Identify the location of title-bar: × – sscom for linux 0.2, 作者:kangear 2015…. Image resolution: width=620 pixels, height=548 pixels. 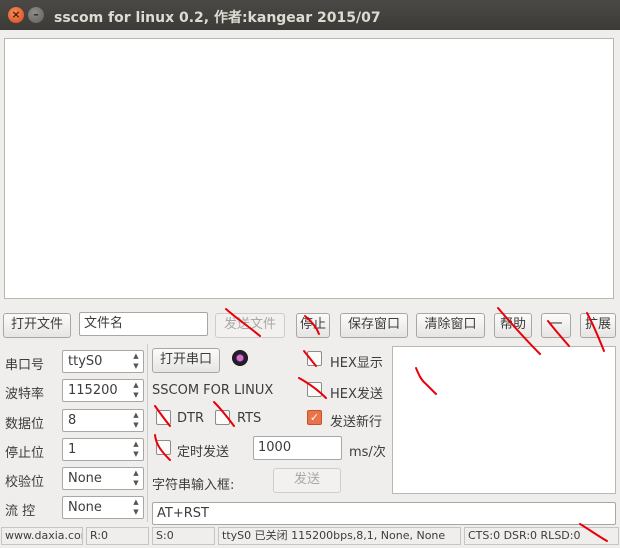
(310, 15).